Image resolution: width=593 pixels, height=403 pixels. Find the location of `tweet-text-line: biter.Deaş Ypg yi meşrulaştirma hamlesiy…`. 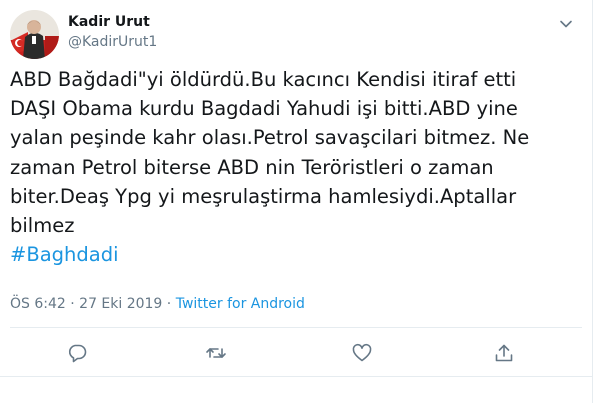

tweet-text-line: biter.Deaş Ypg yi meşrulaştirma hamlesiy… is located at coordinates (263, 196).